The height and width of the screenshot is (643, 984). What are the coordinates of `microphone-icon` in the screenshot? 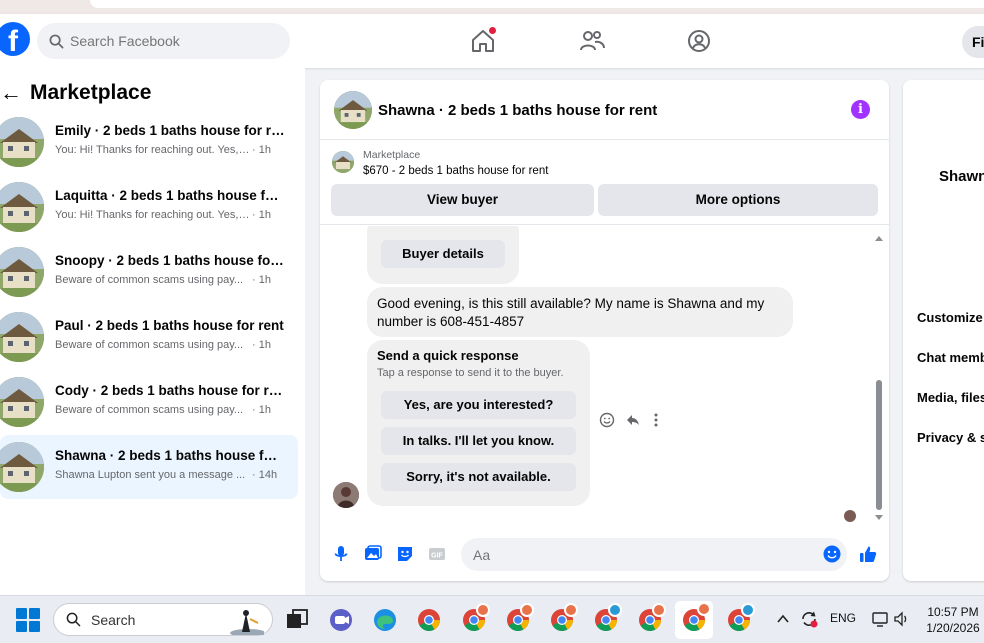 It's located at (341, 554).